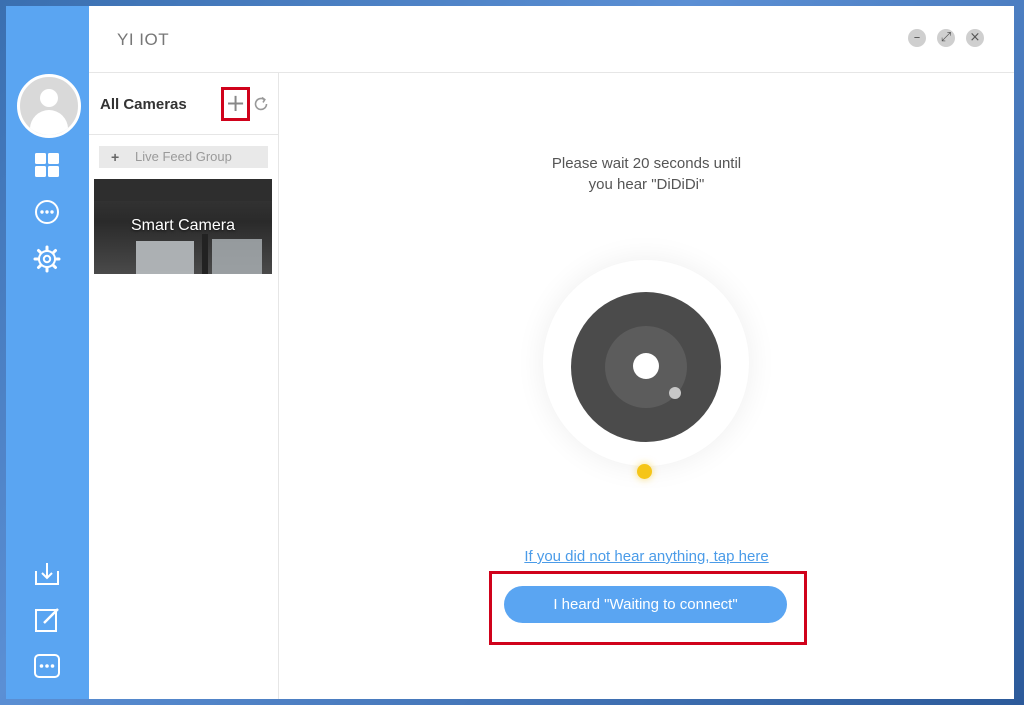 The image size is (1024, 705). I want to click on avatar-body, so click(49, 122).